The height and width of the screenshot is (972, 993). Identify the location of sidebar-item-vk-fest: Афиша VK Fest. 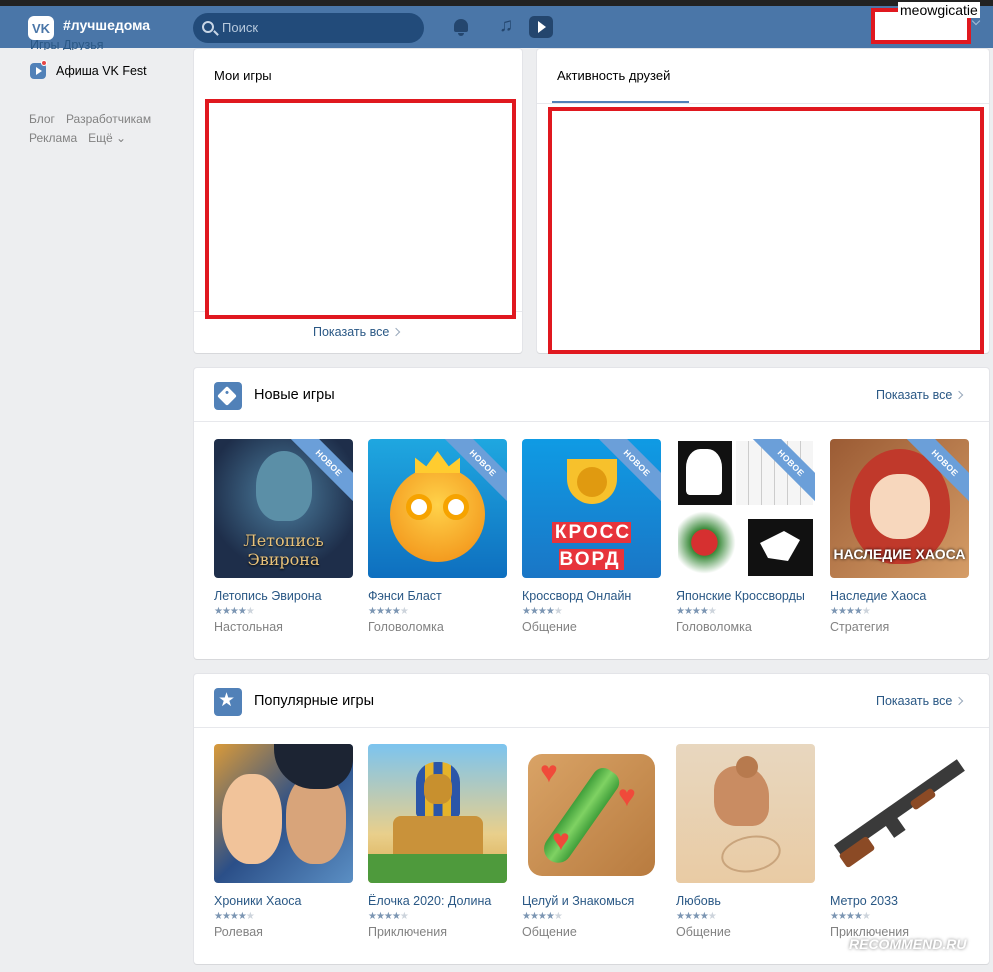
(88, 69).